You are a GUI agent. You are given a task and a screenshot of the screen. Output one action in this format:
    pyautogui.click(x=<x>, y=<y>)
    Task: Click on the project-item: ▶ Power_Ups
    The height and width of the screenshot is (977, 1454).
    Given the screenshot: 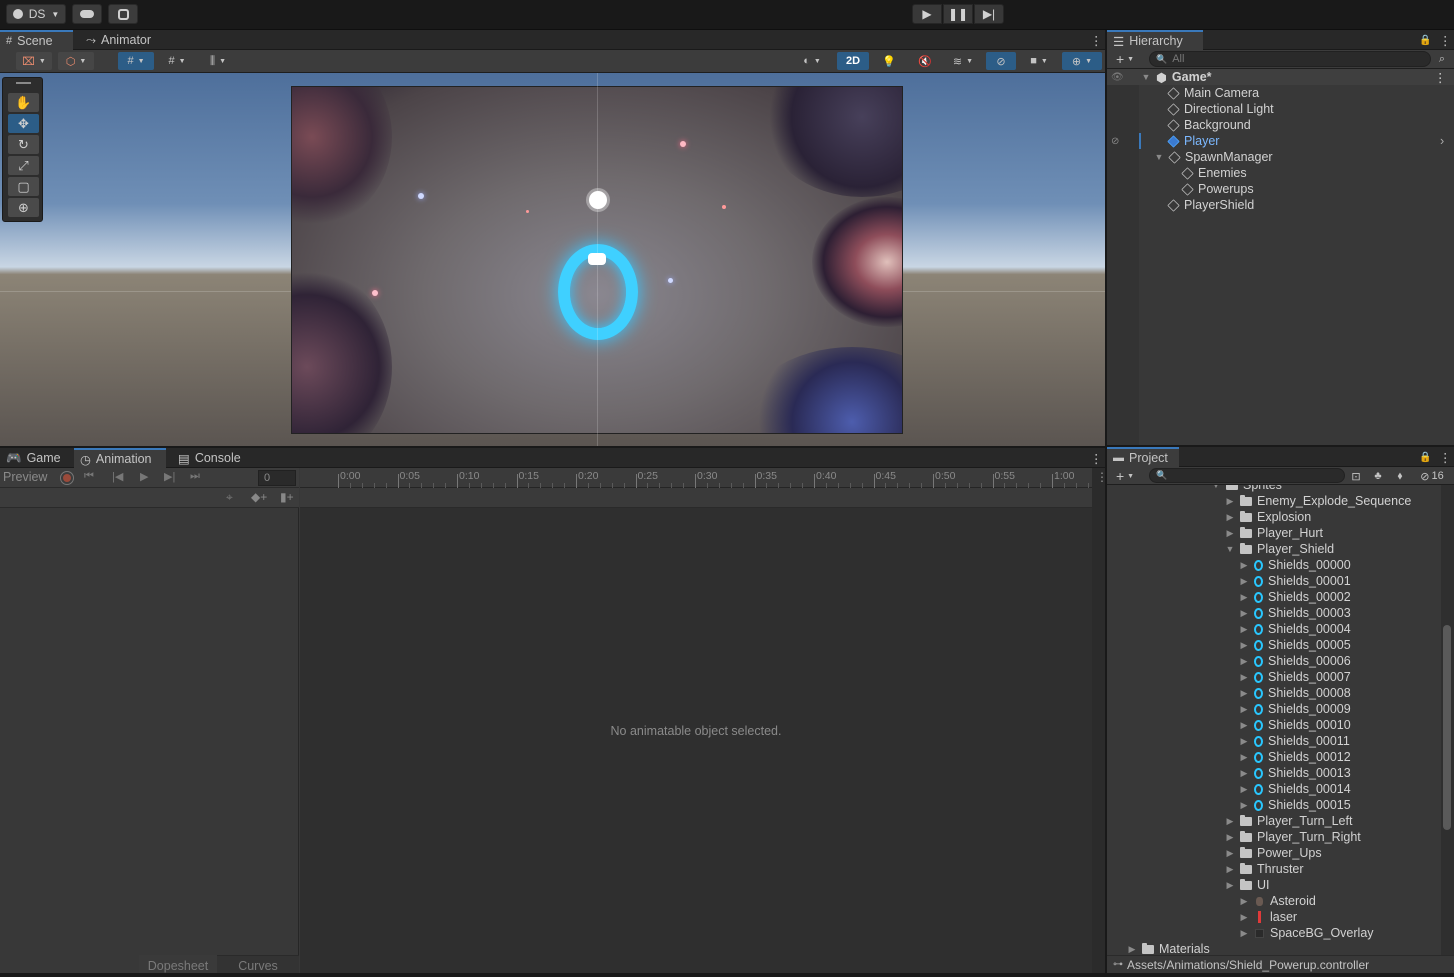 What is the action you would take?
    pyautogui.click(x=1273, y=853)
    